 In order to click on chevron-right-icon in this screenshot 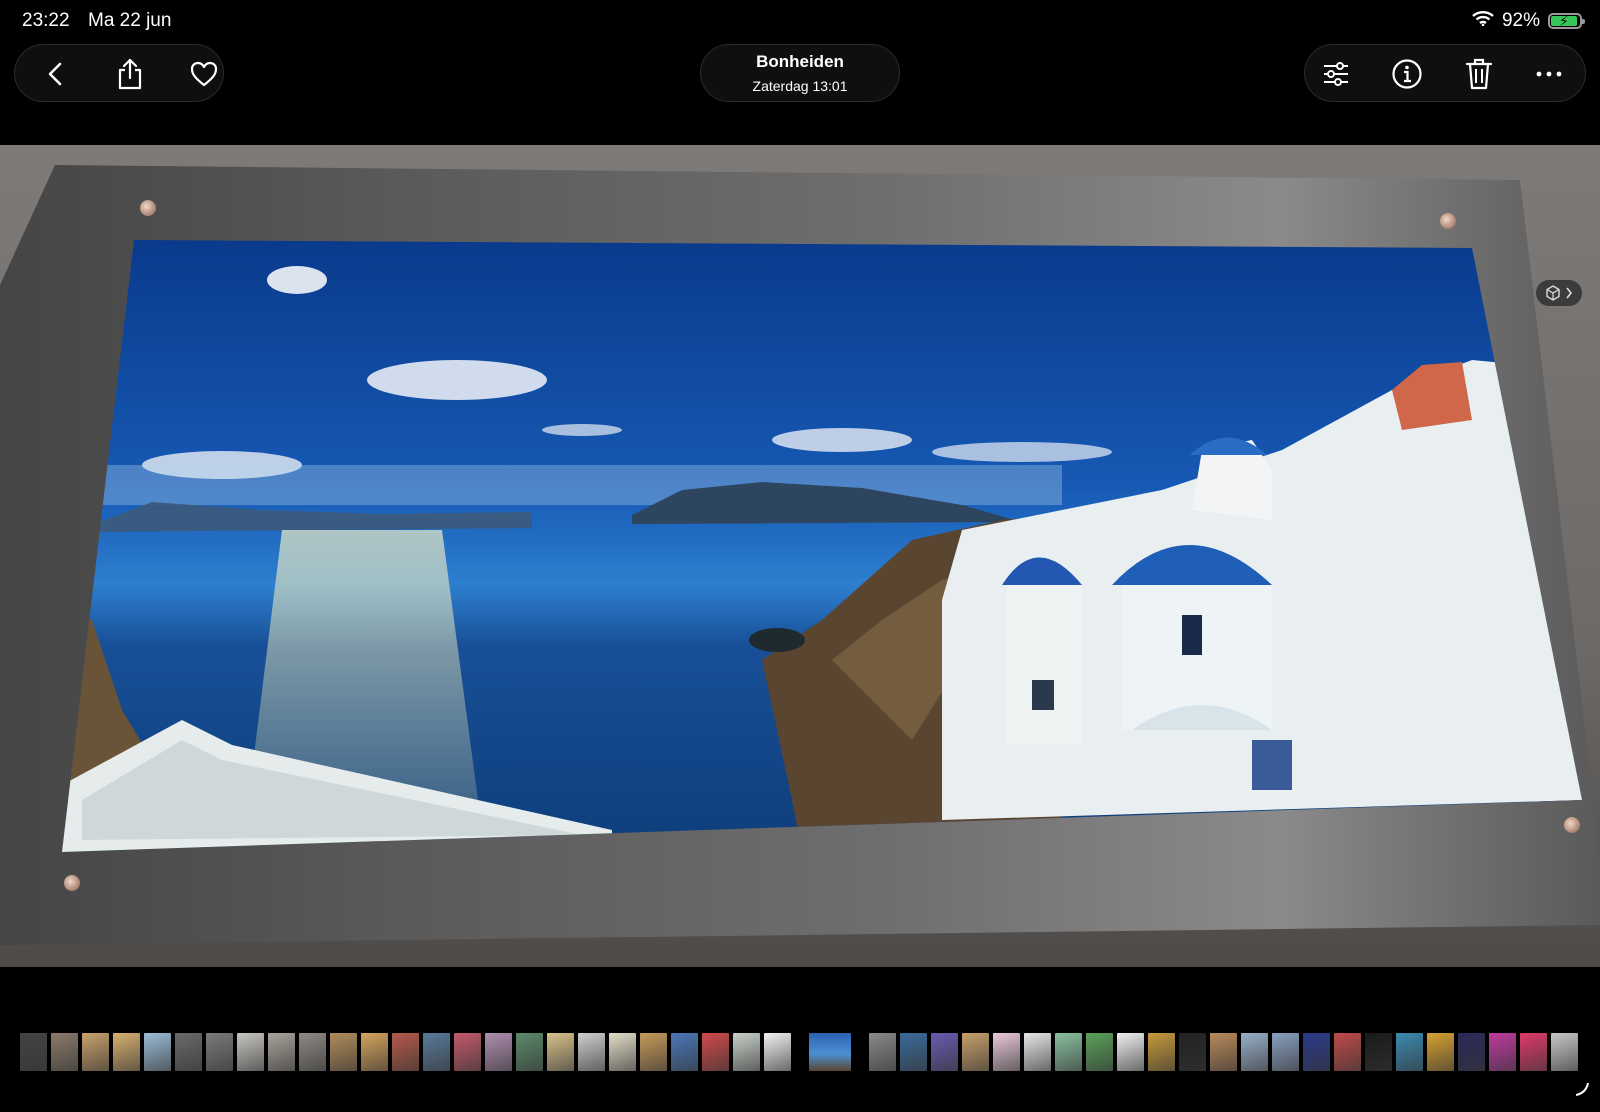, I will do `click(1569, 293)`.